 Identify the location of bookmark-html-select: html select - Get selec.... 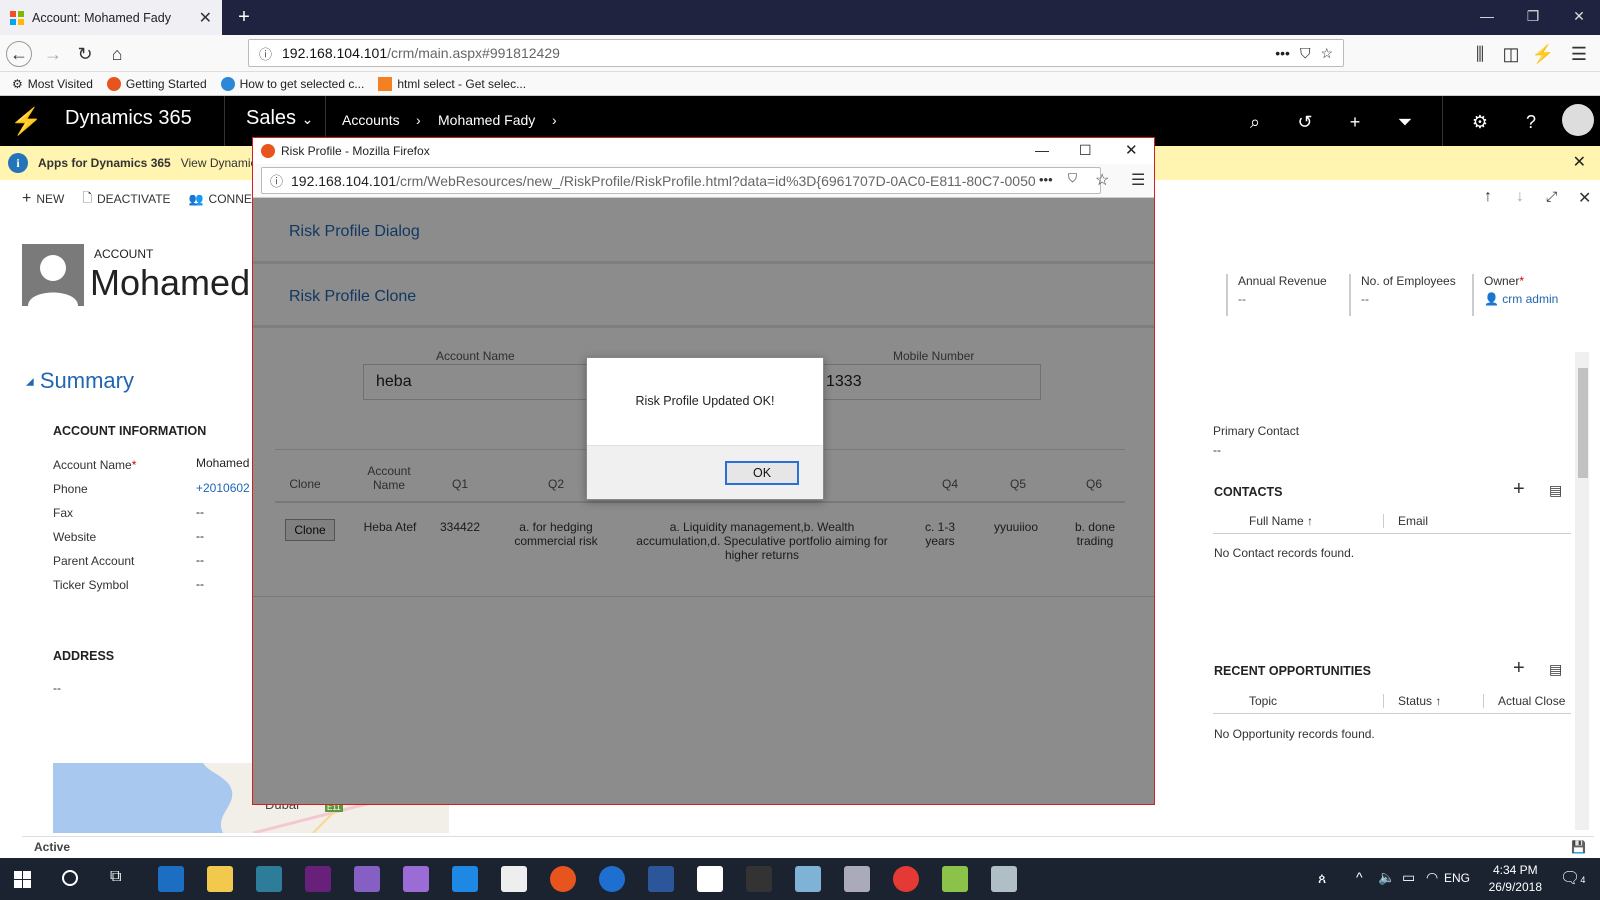
(452, 83).